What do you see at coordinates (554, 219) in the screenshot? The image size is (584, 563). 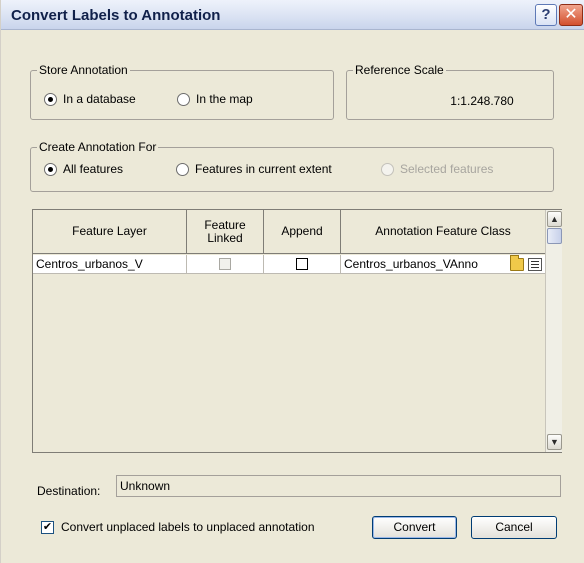 I see `scroll-up-icon: ▲` at bounding box center [554, 219].